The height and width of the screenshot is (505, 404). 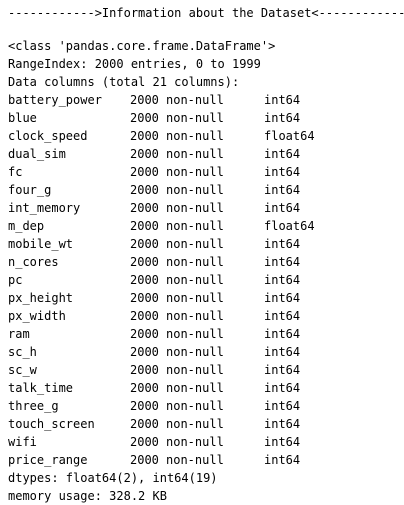 What do you see at coordinates (37, 154) in the screenshot?
I see `column-name: dual_sim` at bounding box center [37, 154].